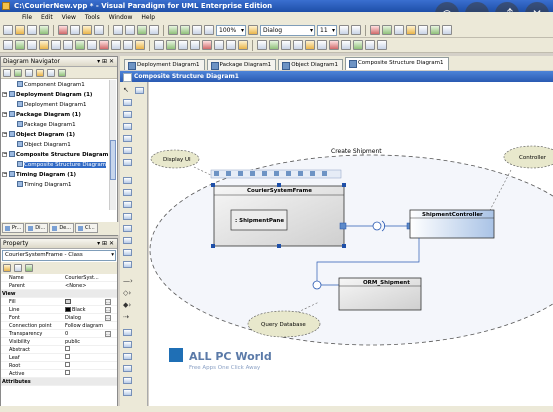 The width and height of the screenshot is (553, 412). I want to click on font-size-select: 11, so click(327, 30).